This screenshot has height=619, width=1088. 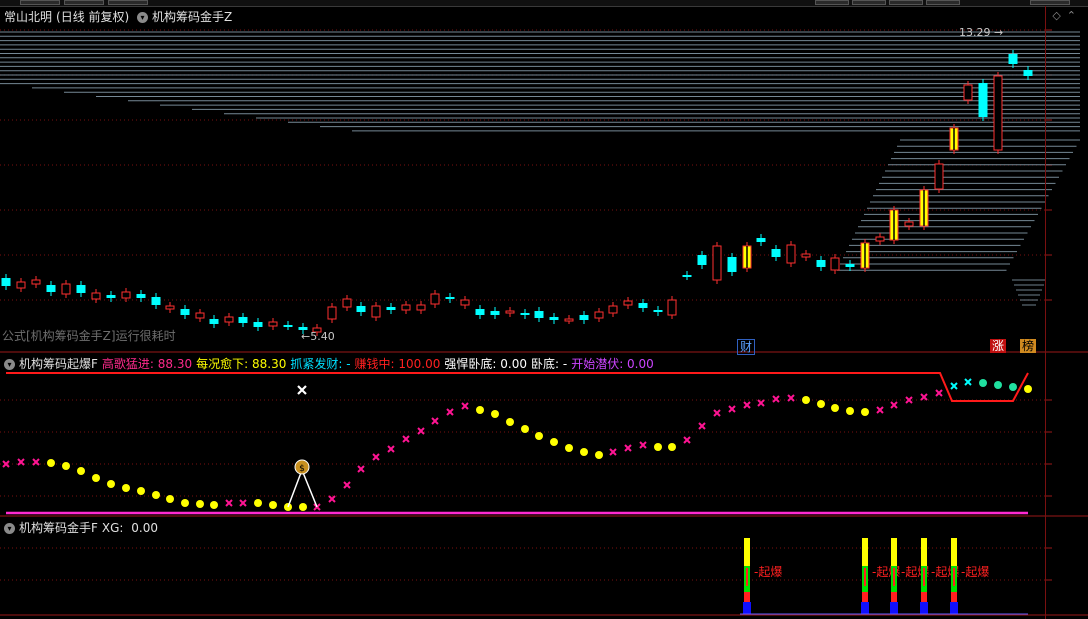 I want to click on signal-lines, so click(x=302, y=487).